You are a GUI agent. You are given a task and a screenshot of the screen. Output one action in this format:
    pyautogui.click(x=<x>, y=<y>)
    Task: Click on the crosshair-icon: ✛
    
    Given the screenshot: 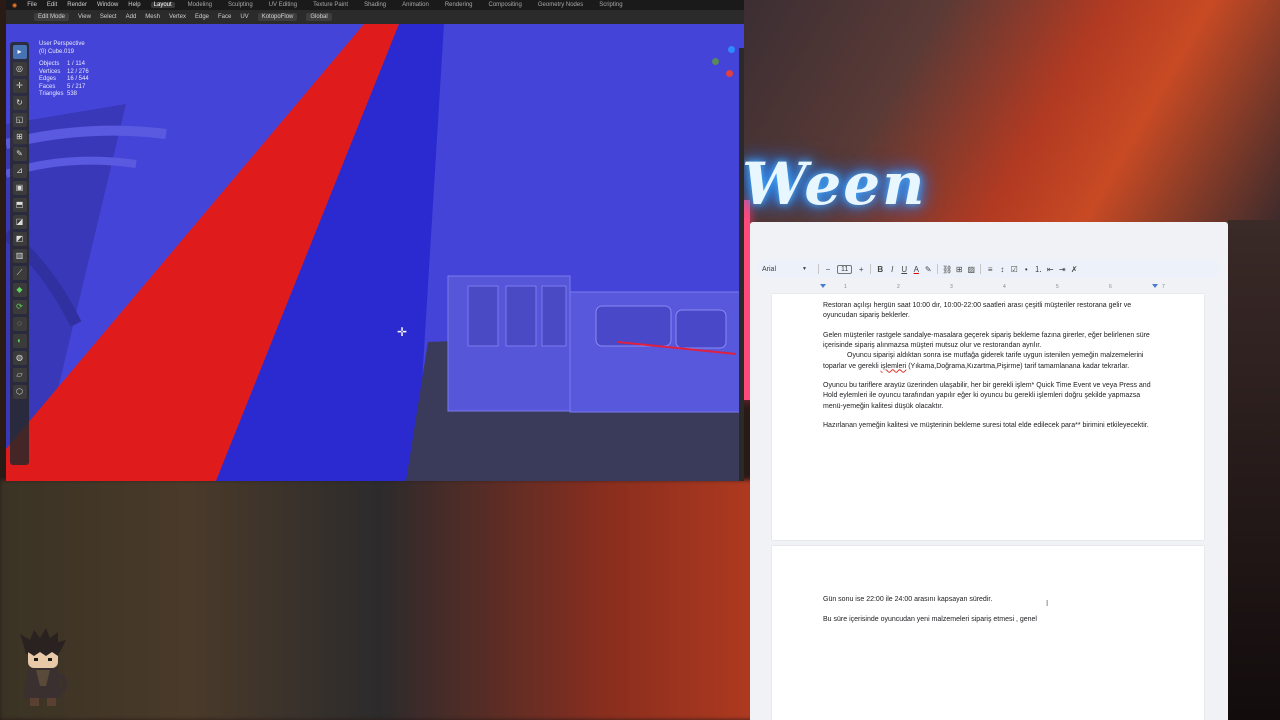 What is the action you would take?
    pyautogui.click(x=402, y=332)
    